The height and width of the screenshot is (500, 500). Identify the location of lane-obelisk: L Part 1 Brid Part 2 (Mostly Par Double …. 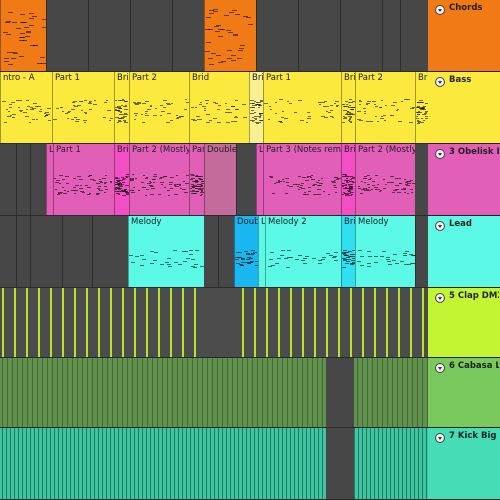
(214, 180).